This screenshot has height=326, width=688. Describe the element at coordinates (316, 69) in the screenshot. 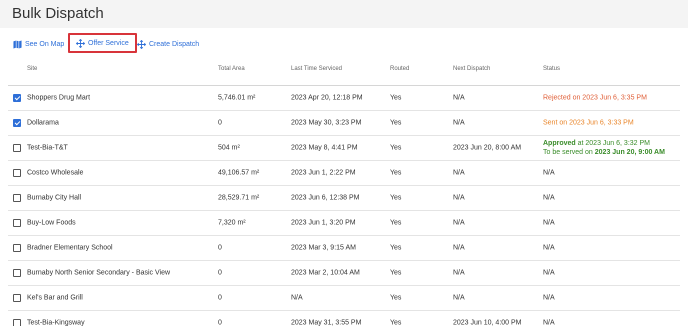

I see `column-header-last-serviced: Last Time Serviced` at that location.